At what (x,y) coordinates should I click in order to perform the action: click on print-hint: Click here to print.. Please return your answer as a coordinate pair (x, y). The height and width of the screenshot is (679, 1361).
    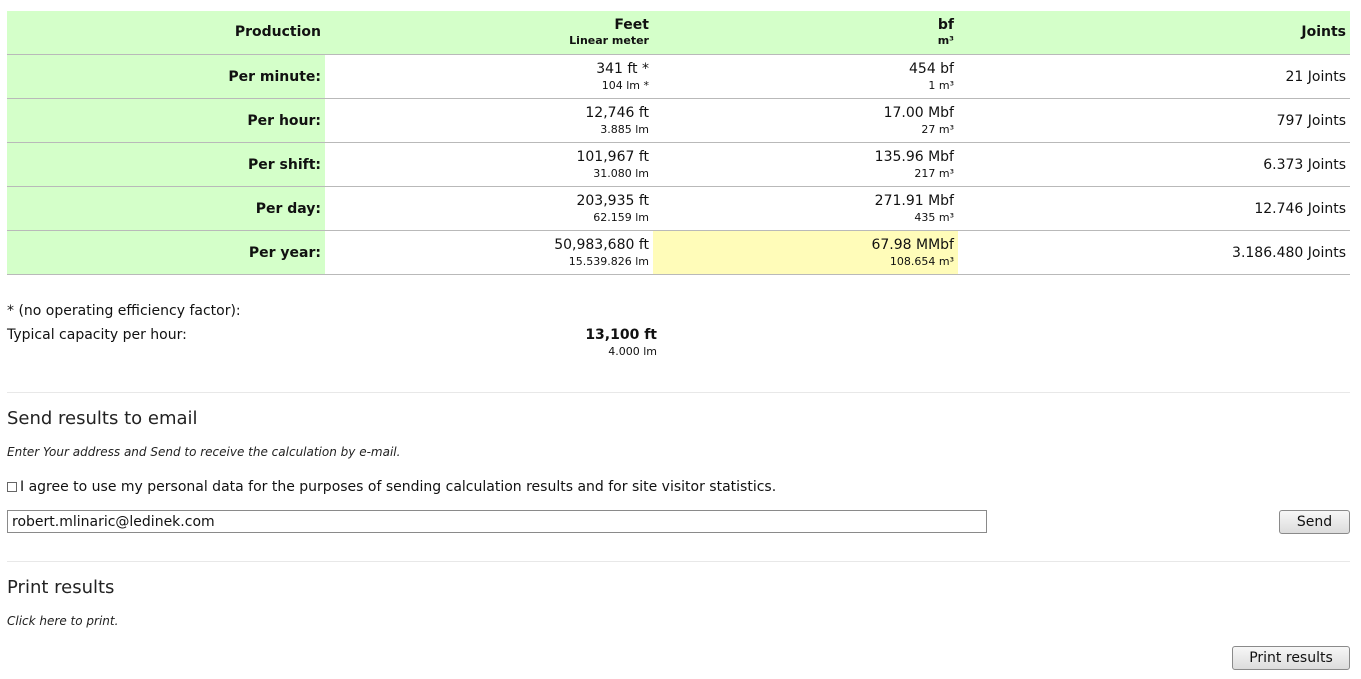
    Looking at the image, I should click on (62, 621).